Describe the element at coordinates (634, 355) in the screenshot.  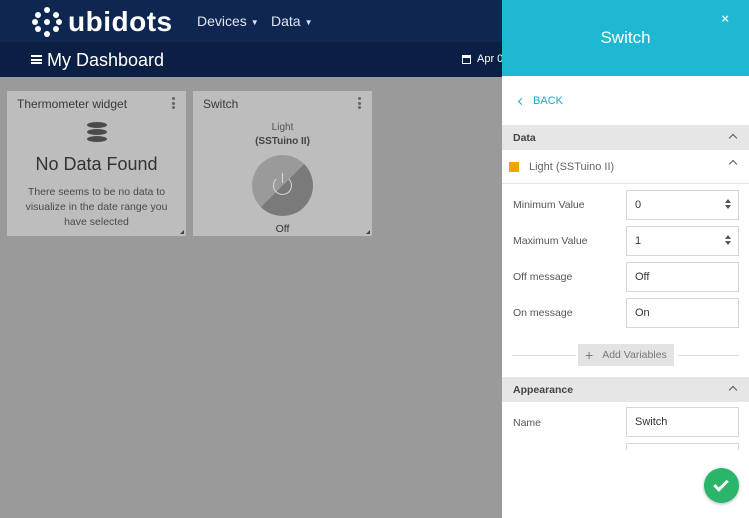
I see `add-variables-label: Add Variables` at that location.